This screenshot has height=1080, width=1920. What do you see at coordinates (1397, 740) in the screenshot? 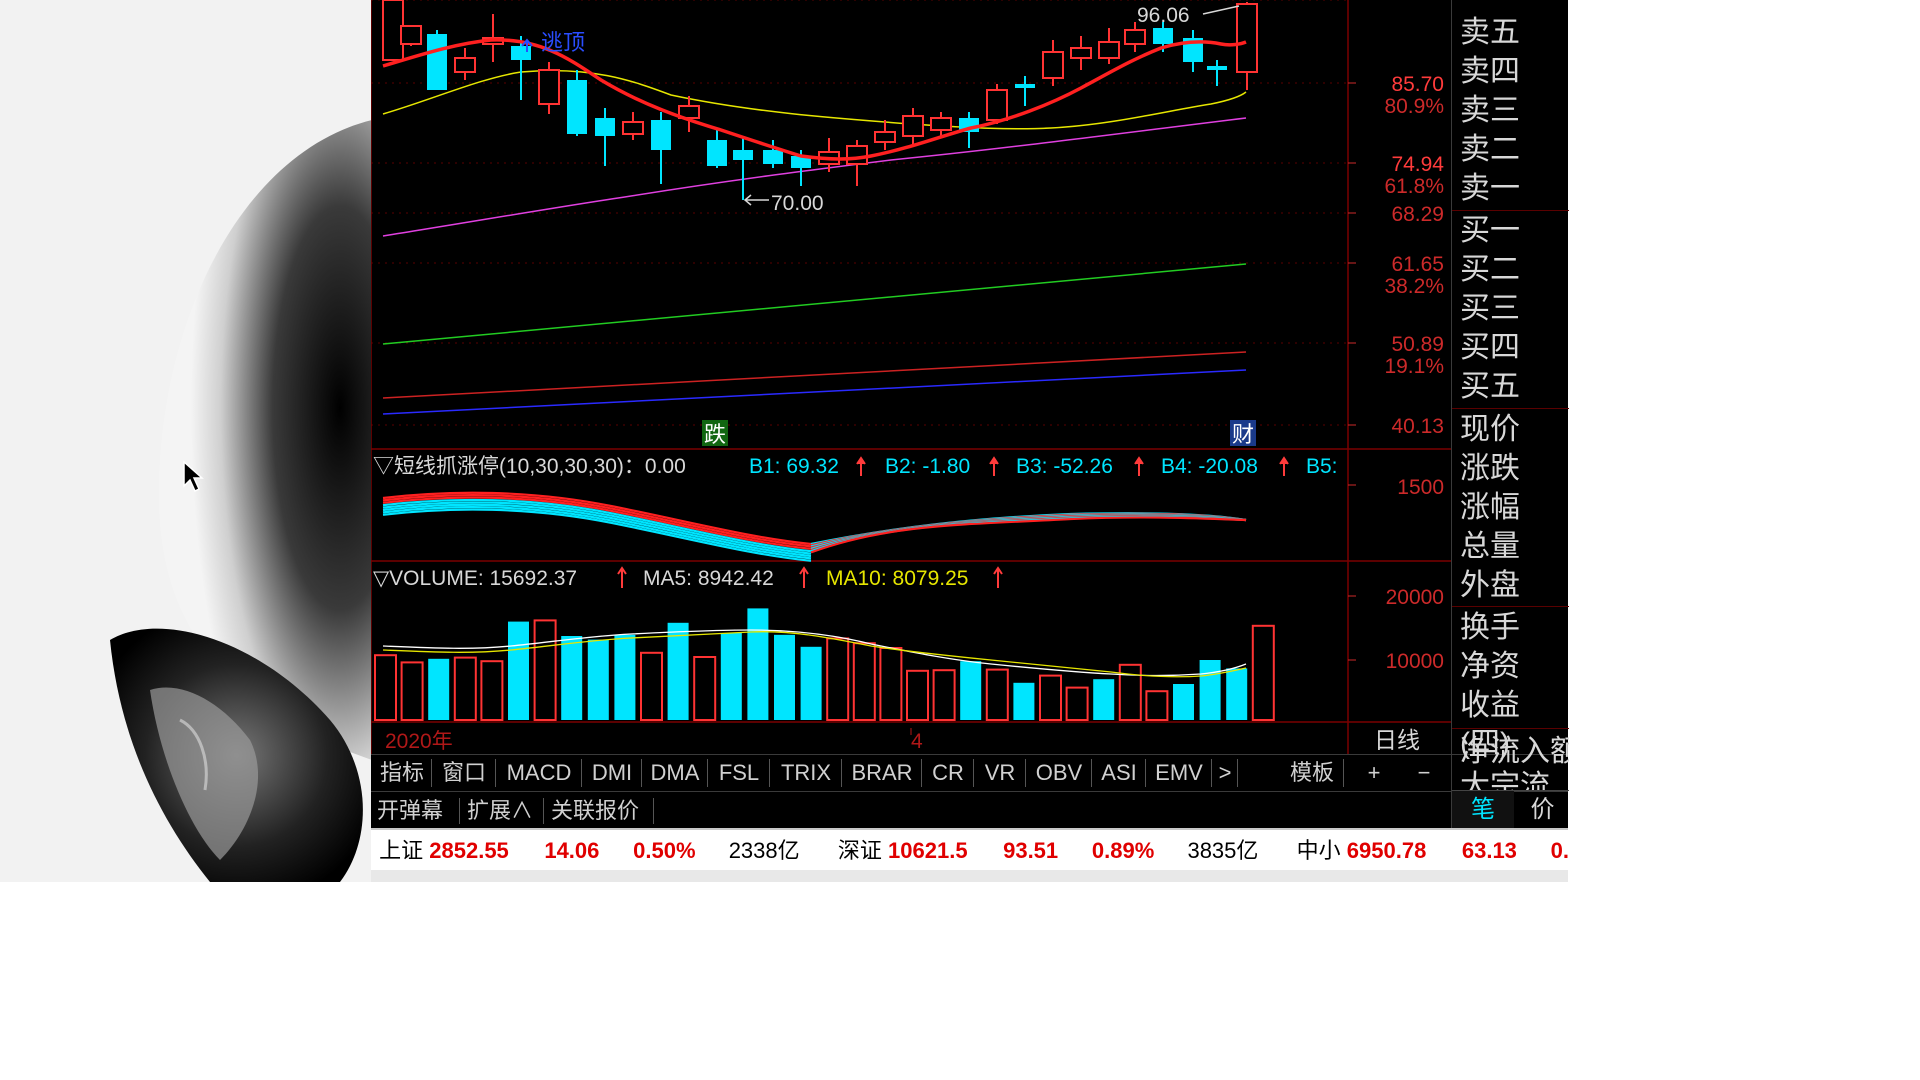
I see `period-label: 日线` at bounding box center [1397, 740].